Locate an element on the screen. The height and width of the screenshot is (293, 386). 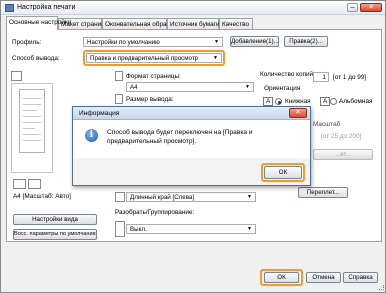
window-title: Настройка печати is located at coordinates (46, 7).